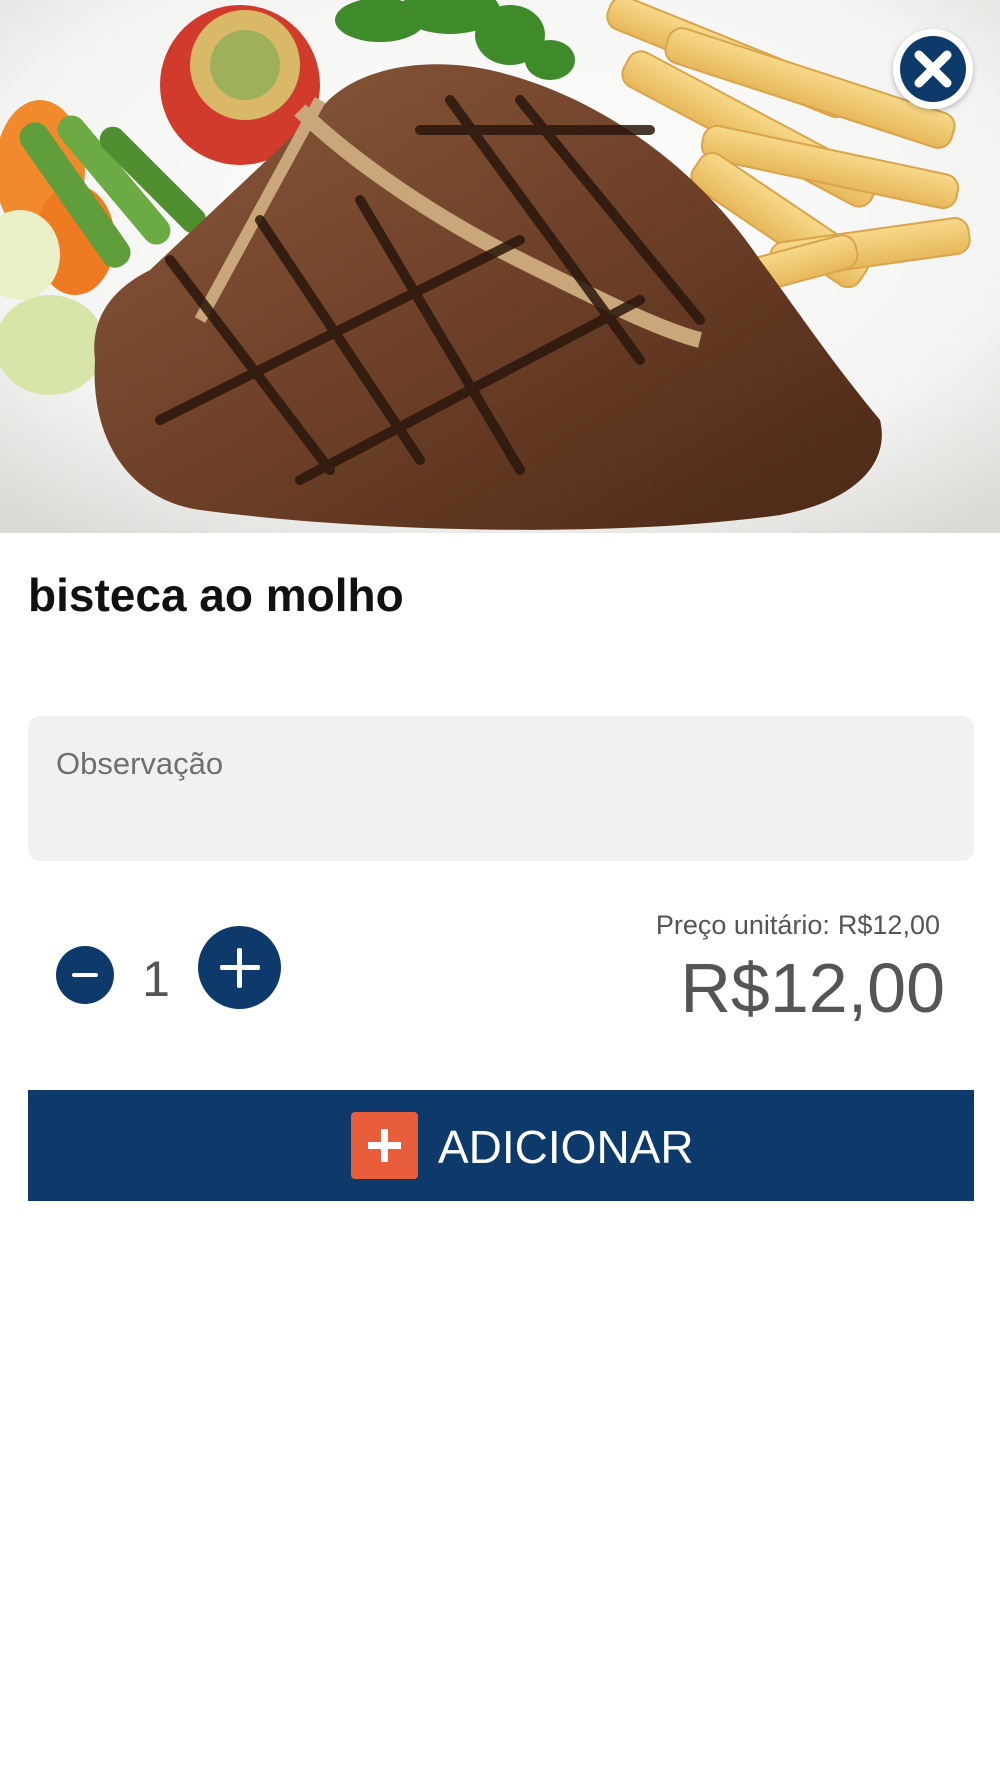 This screenshot has width=1000, height=1778. I want to click on decrease-quantity-button, so click(85, 975).